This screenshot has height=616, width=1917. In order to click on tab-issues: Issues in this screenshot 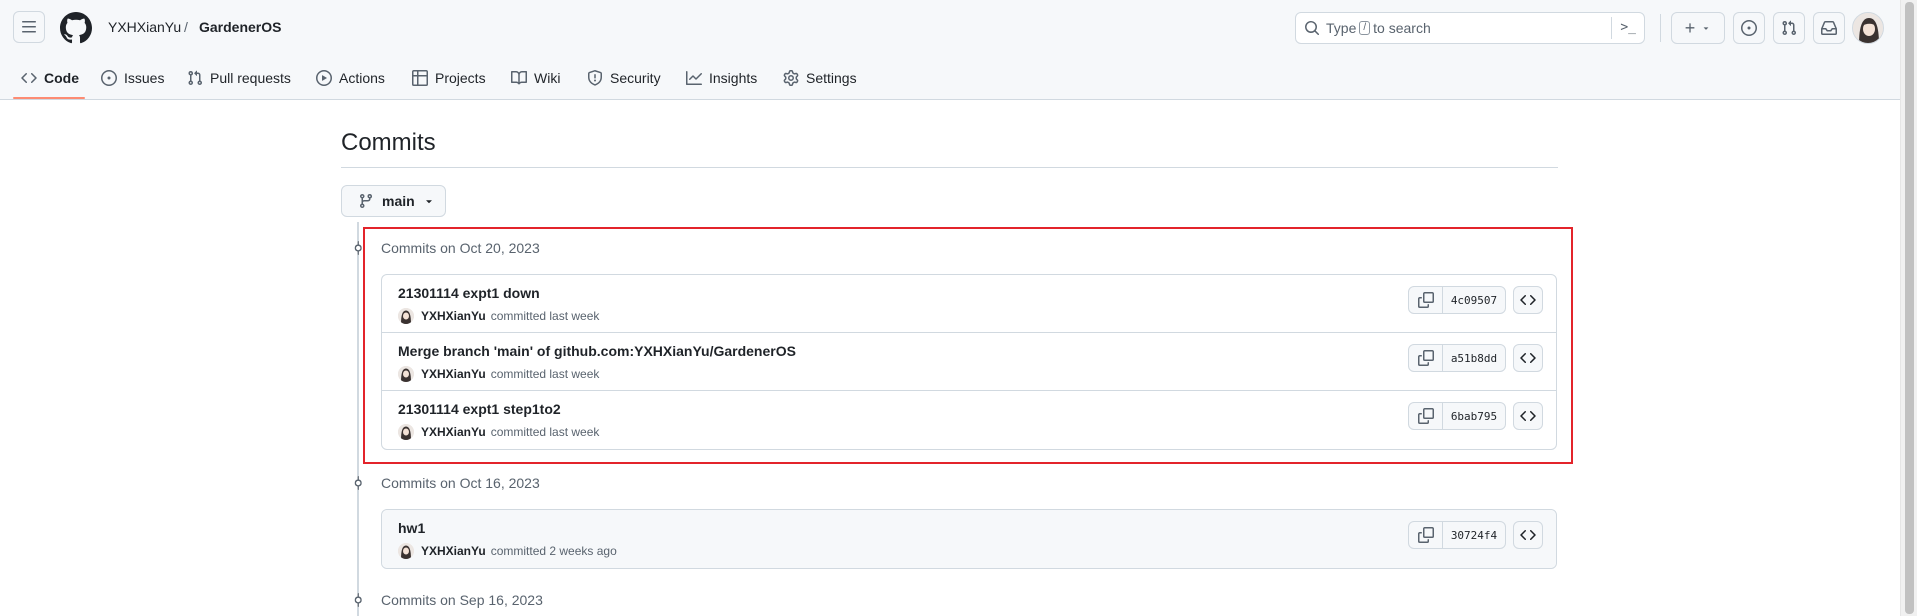, I will do `click(132, 78)`.